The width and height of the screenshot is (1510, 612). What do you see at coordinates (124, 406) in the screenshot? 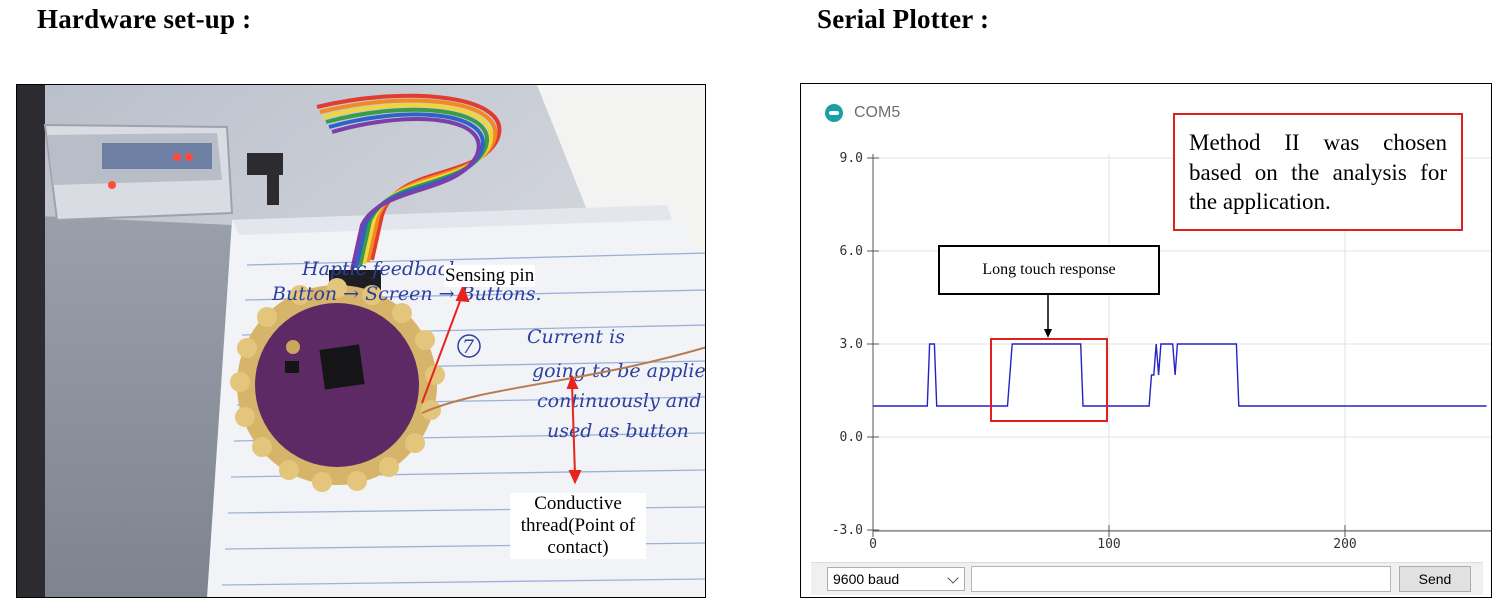
I see `desk-left` at bounding box center [124, 406].